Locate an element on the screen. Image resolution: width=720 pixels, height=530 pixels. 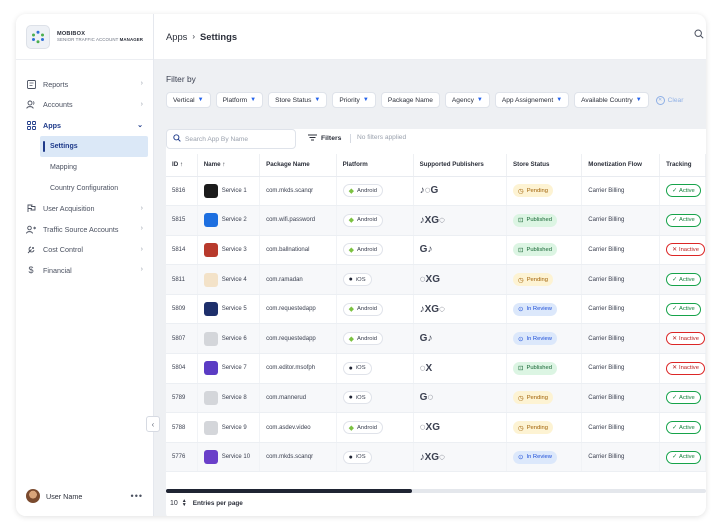
horizontal-scrollbar-thumb is located at coordinates (289, 491).